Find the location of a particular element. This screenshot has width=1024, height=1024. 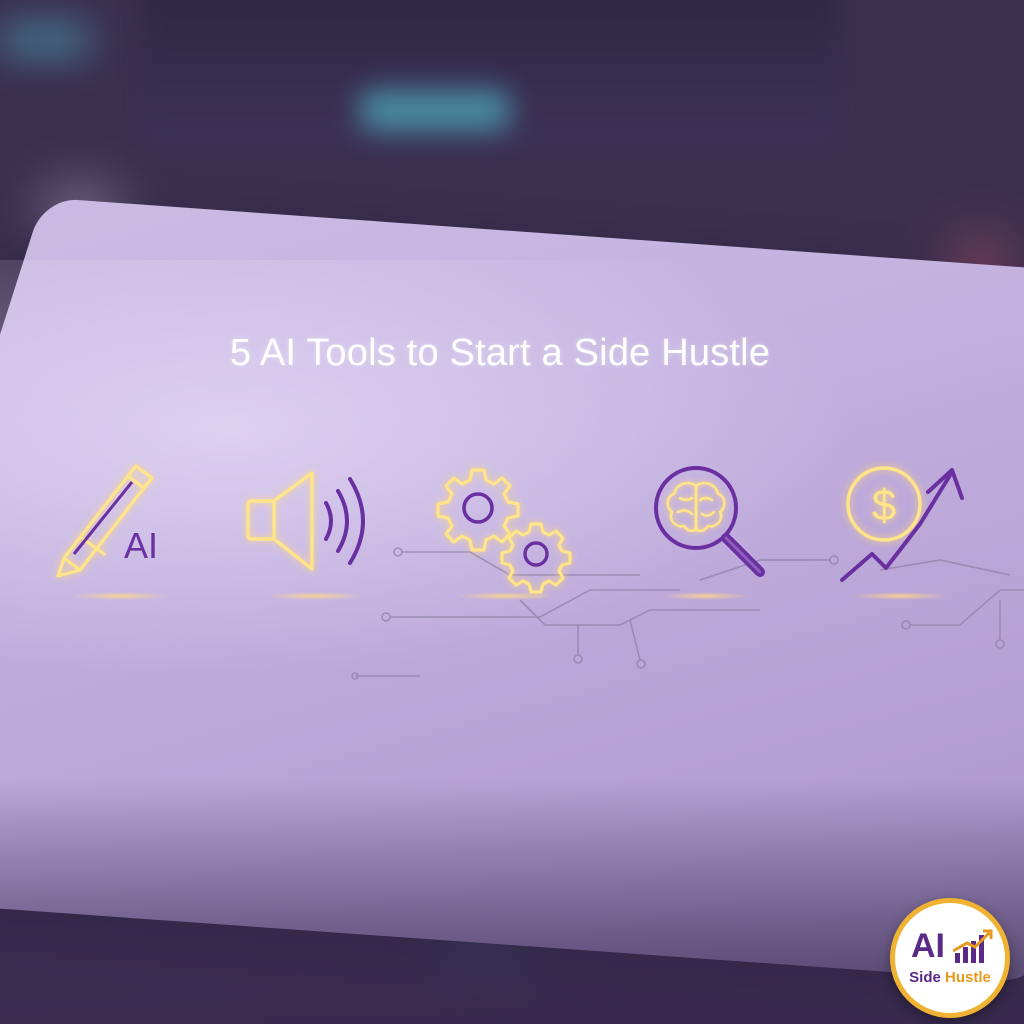

dollar-growth-icon: $ is located at coordinates (906, 523).